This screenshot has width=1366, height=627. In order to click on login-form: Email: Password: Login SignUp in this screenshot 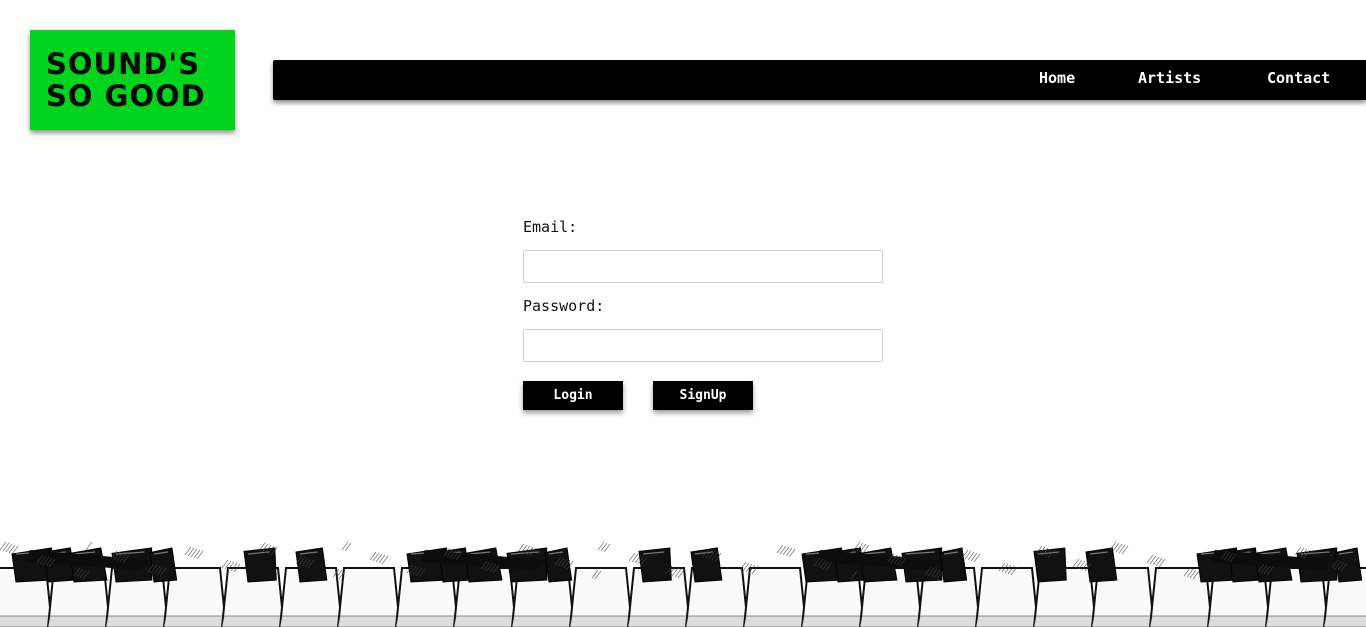, I will do `click(703, 313)`.